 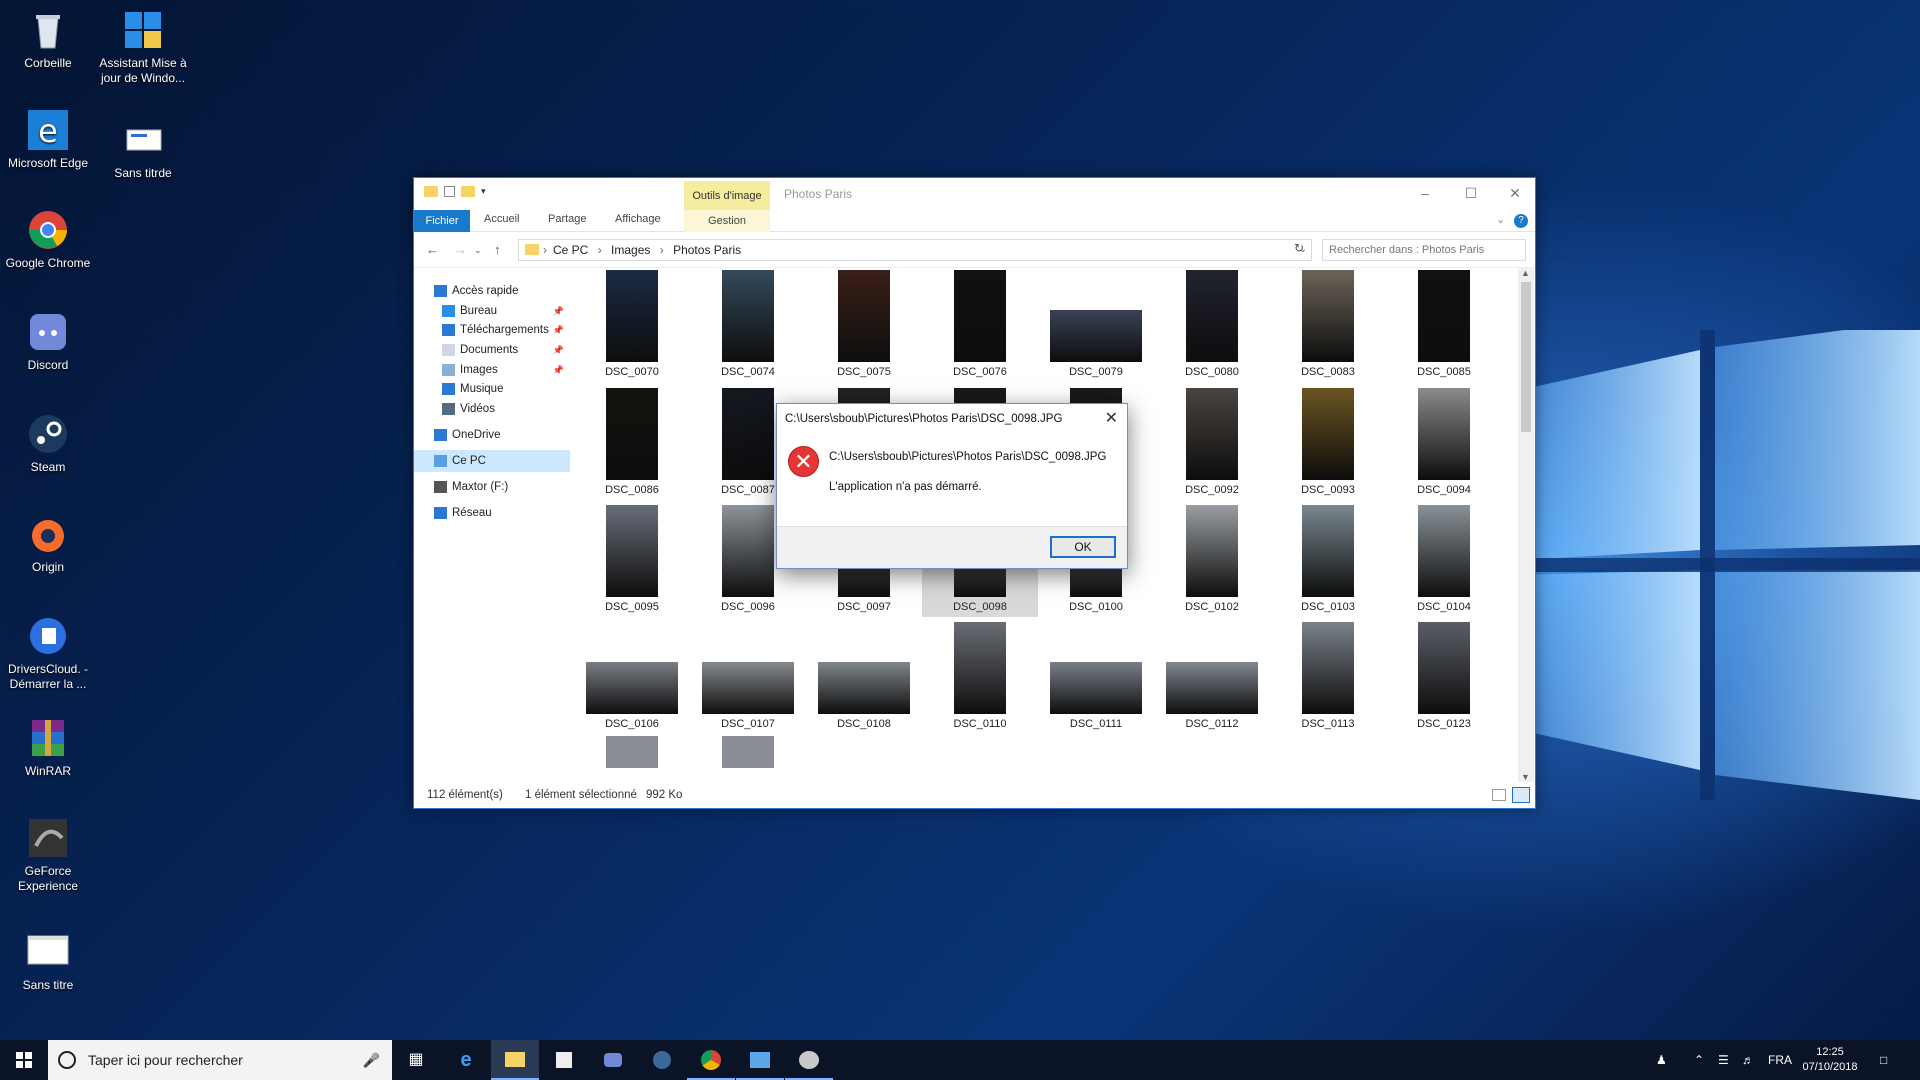 What do you see at coordinates (748, 325) in the screenshot?
I see `file-item: DSC_0074` at bounding box center [748, 325].